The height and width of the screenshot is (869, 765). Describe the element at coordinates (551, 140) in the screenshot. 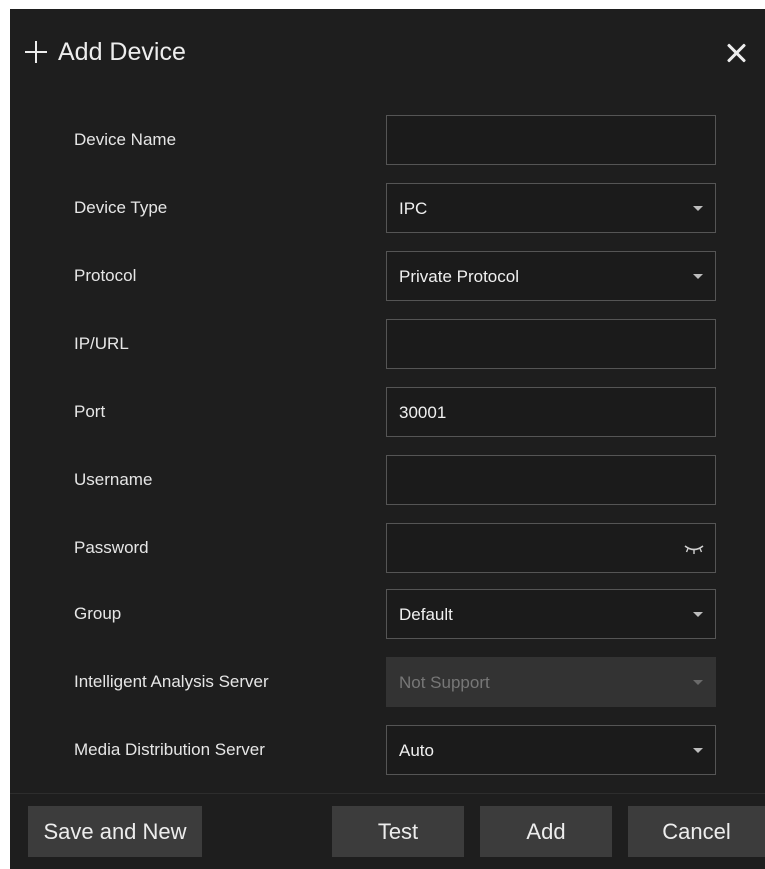

I see `device-name-input` at that location.